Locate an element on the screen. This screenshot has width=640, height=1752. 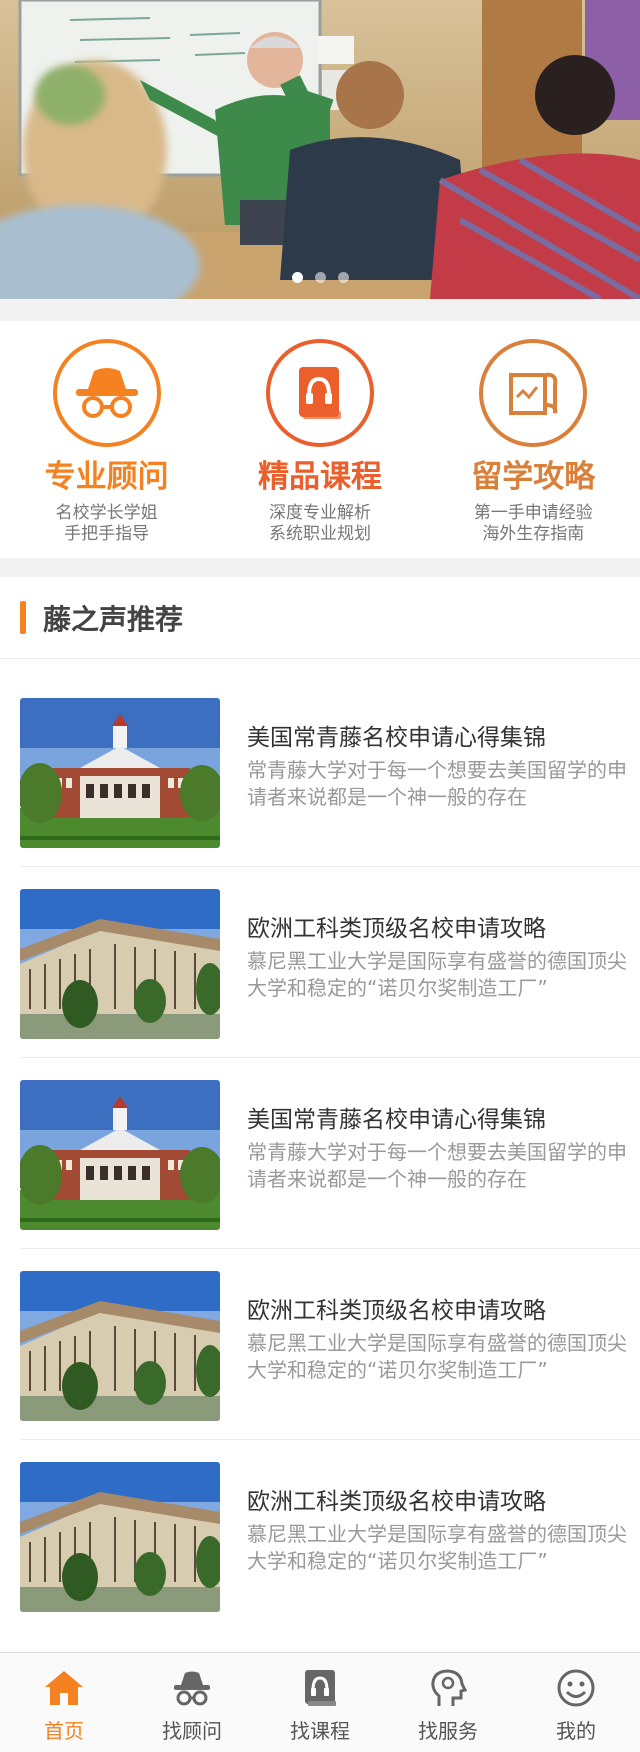
tab-label: 找顾问 is located at coordinates (192, 1731).